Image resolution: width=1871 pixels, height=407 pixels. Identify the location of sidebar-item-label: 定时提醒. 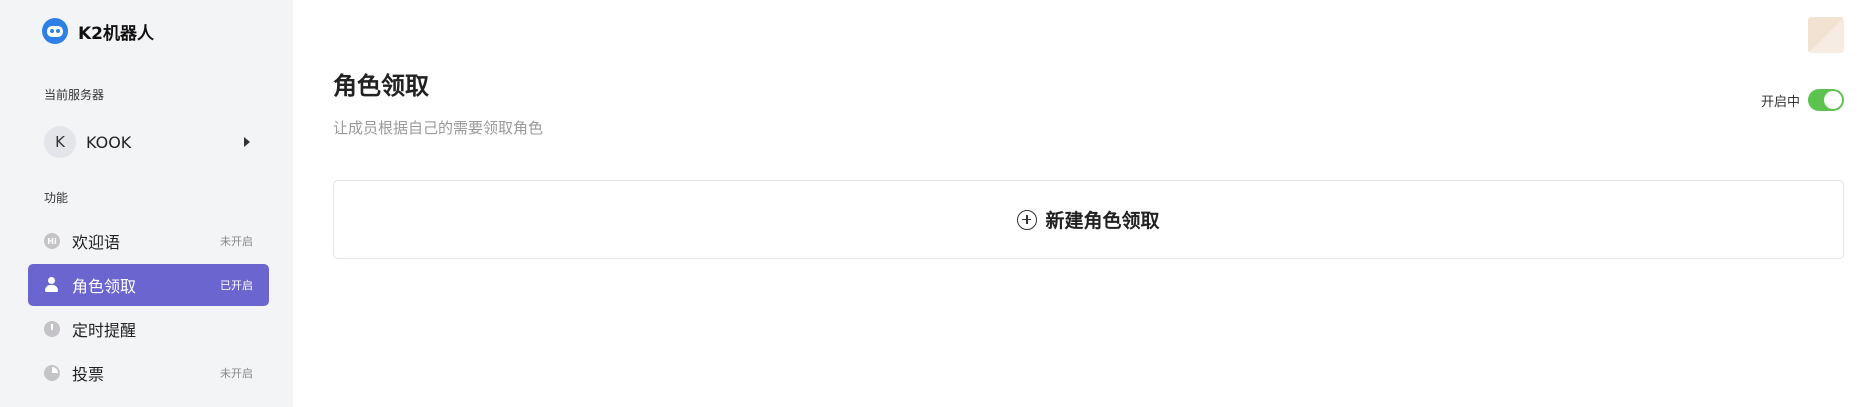
(104, 330).